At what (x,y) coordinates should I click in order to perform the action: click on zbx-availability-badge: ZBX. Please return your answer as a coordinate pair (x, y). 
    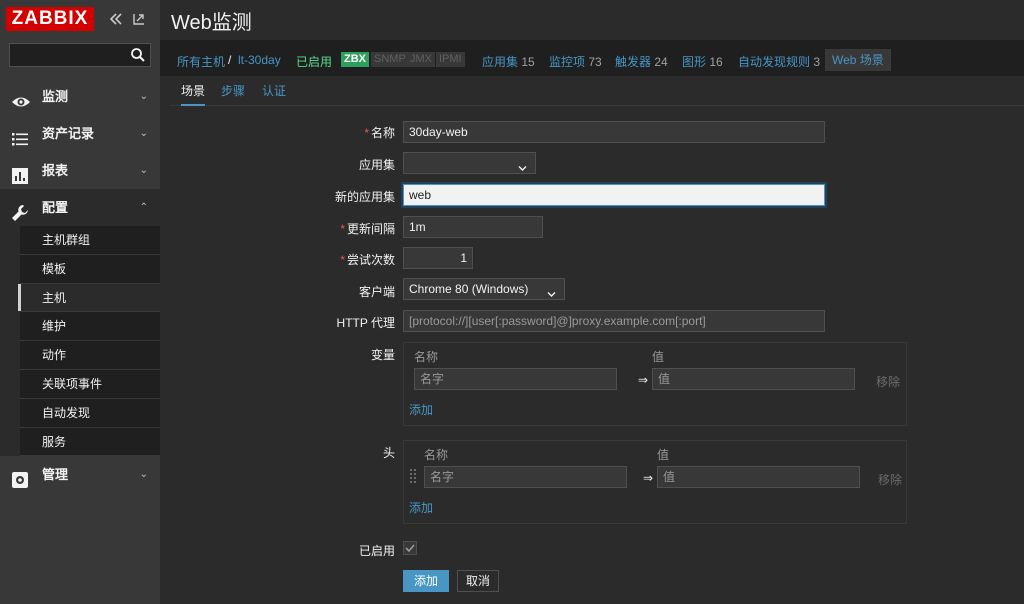
    Looking at the image, I should click on (355, 59).